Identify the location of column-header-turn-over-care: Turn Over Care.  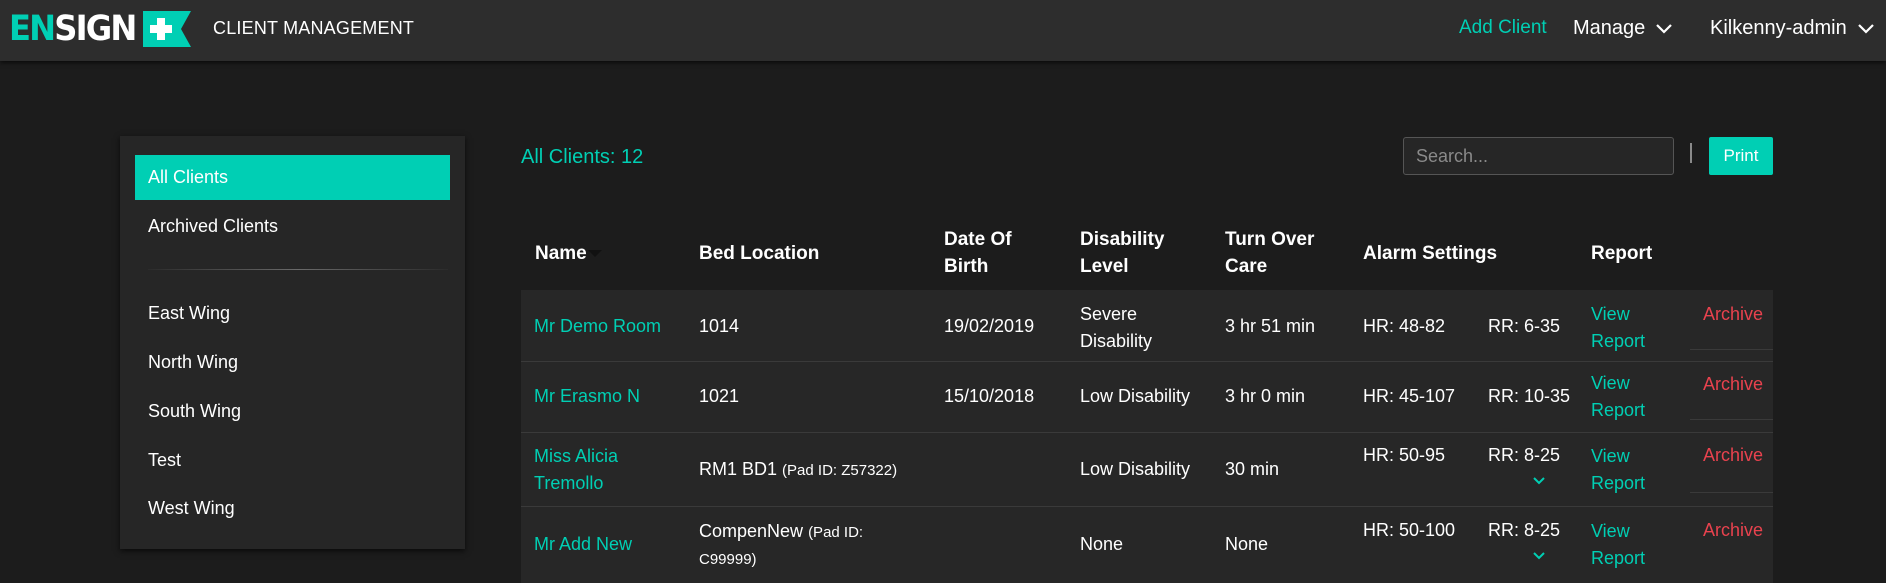
(1269, 253).